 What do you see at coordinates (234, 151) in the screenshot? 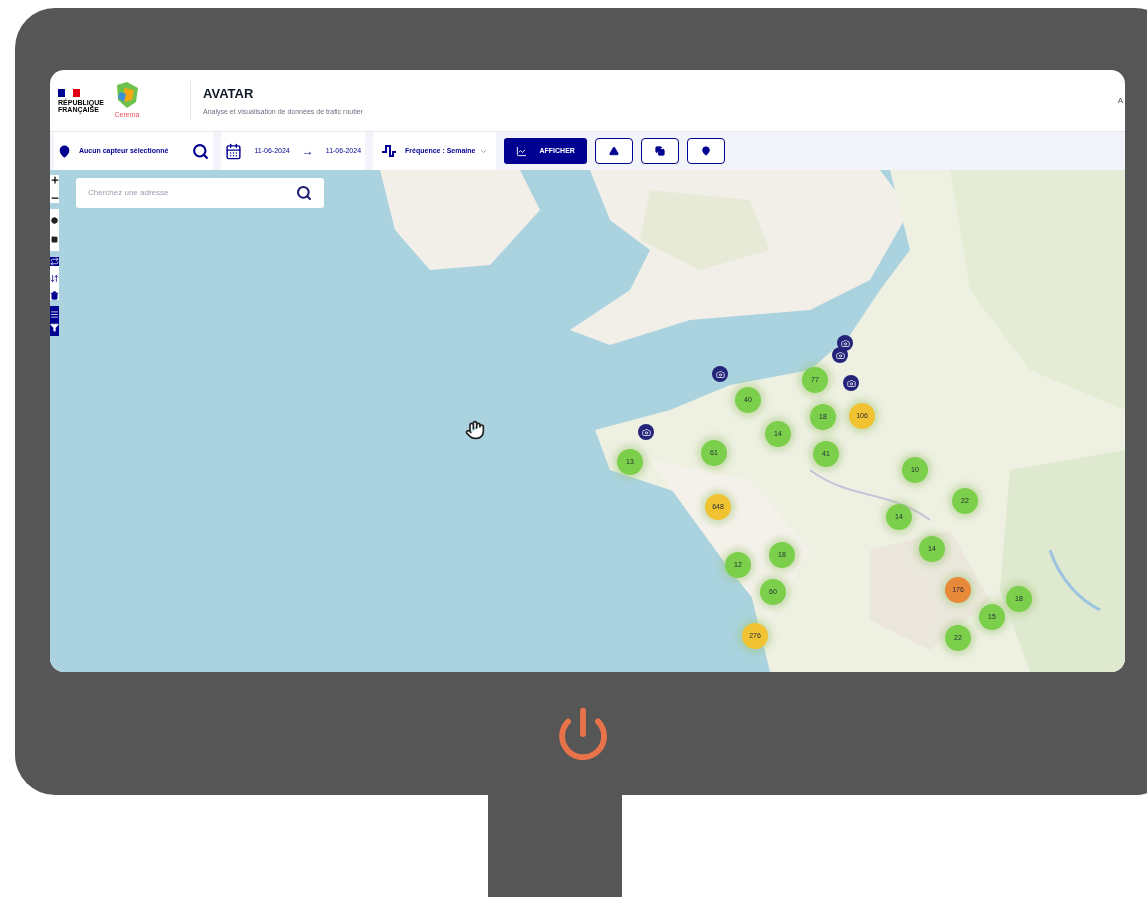
I see `calendar-icon` at bounding box center [234, 151].